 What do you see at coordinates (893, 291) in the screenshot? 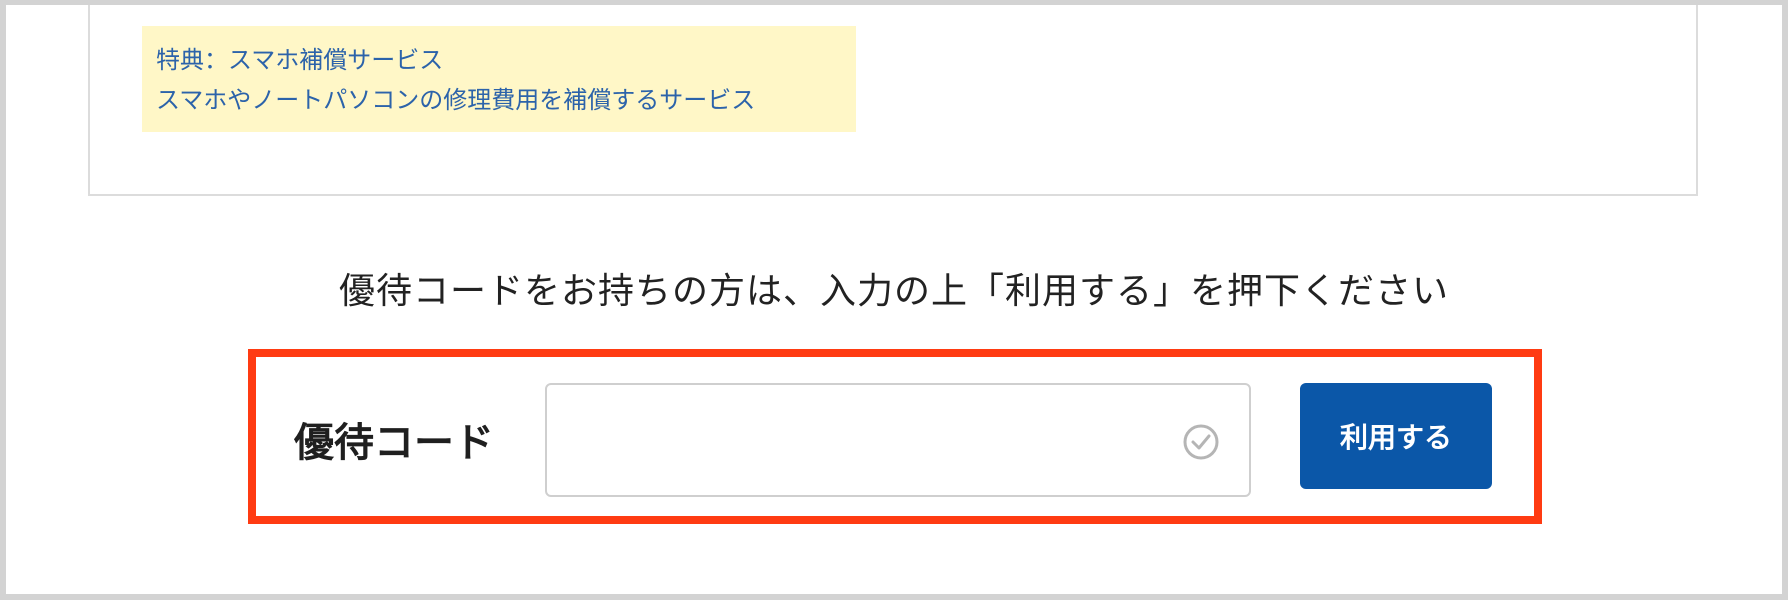
I see `coupon-instruction: 優待コードをお持ちの方は、入力の上「利用する」を押下ください` at bounding box center [893, 291].